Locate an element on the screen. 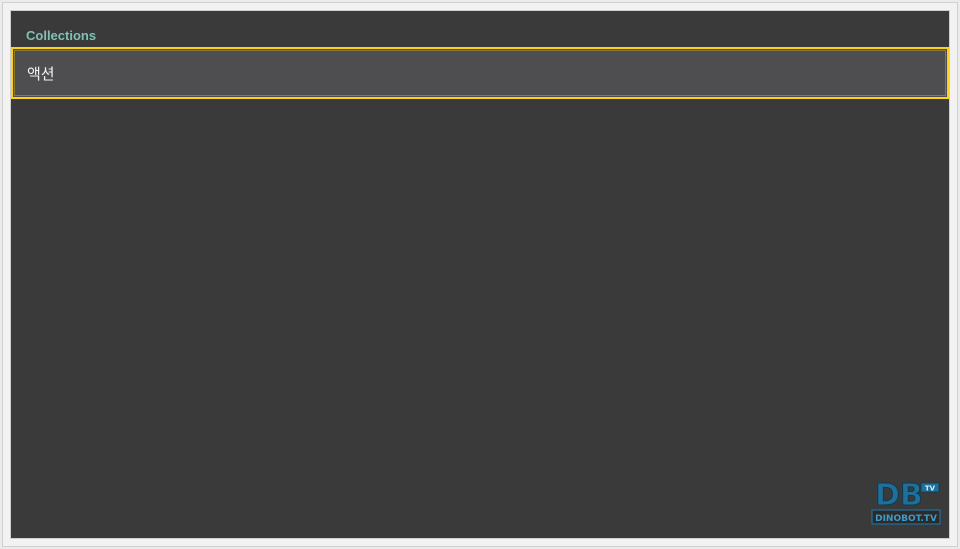  tv-badge: TV is located at coordinates (930, 487).